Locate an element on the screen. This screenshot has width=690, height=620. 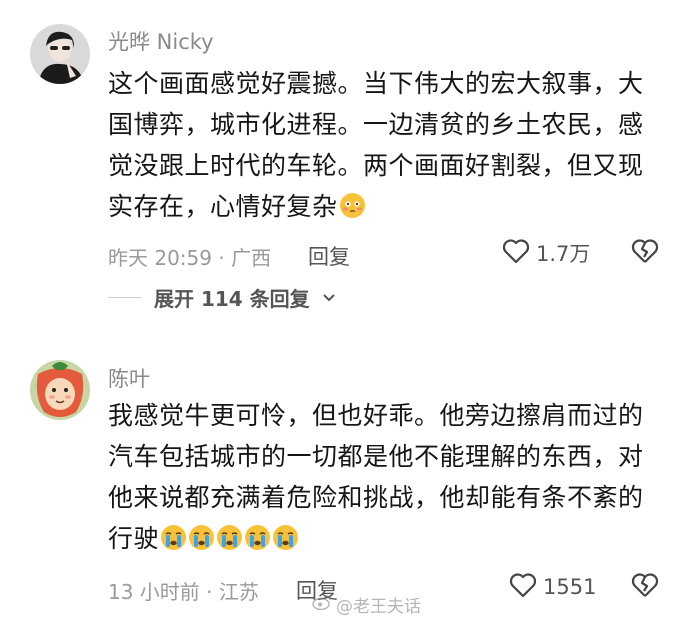
like-count: 1551 is located at coordinates (570, 587).